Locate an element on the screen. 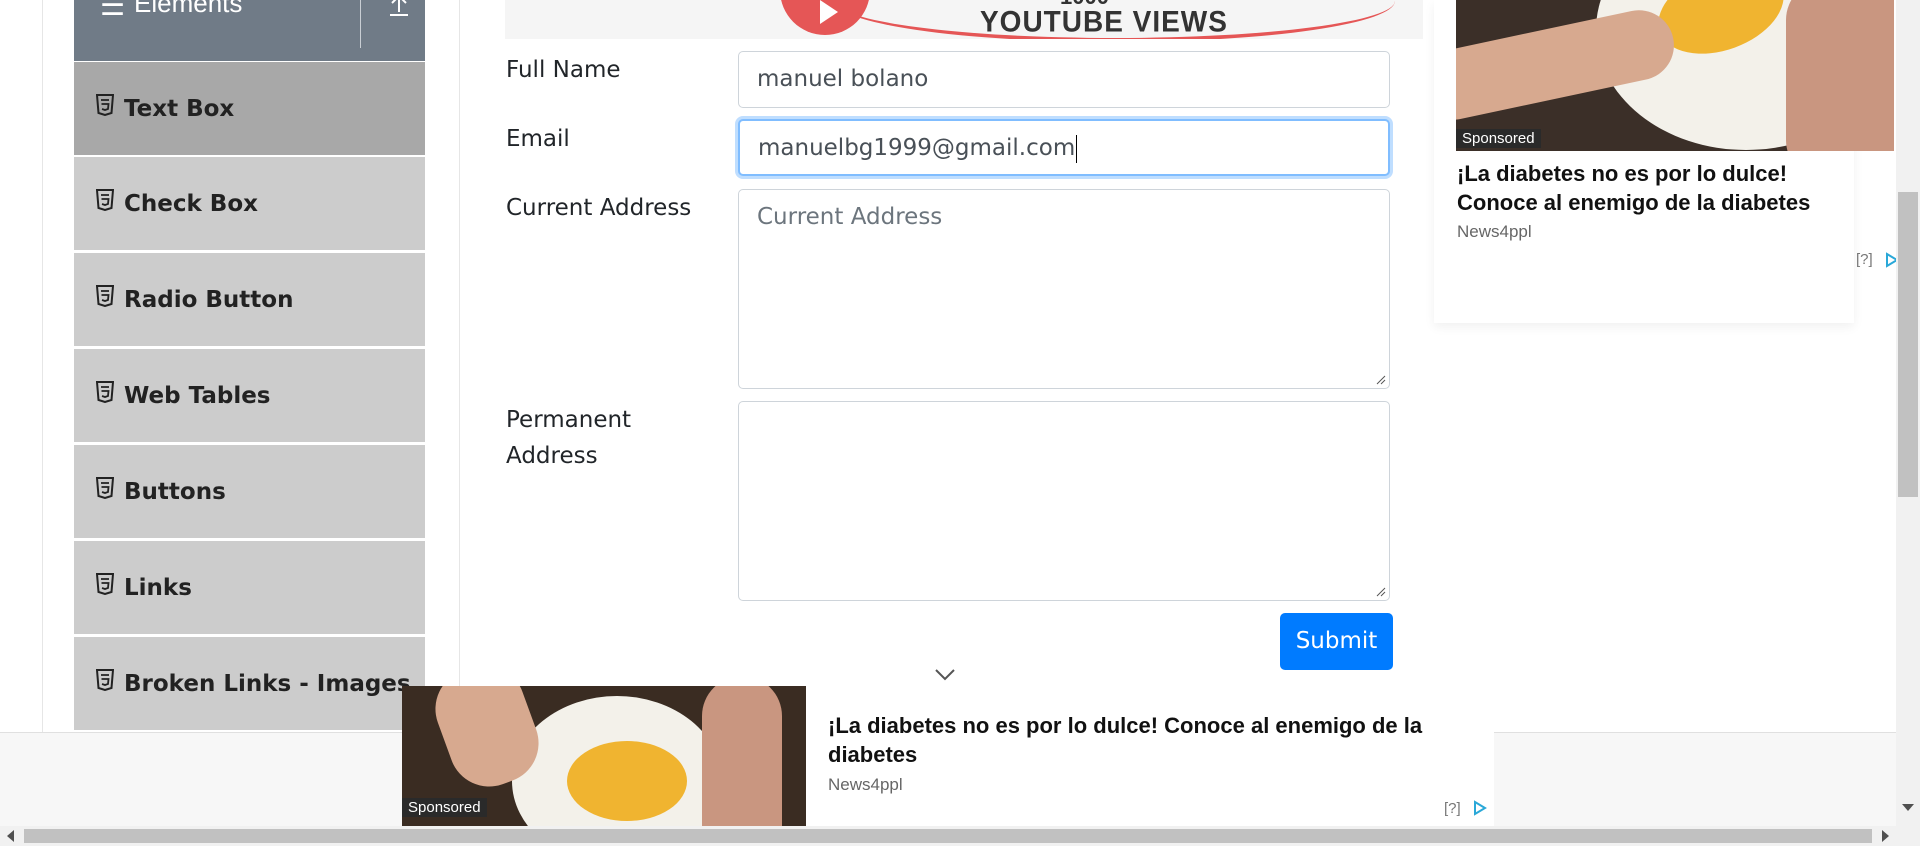  header-separator is located at coordinates (360, 24).